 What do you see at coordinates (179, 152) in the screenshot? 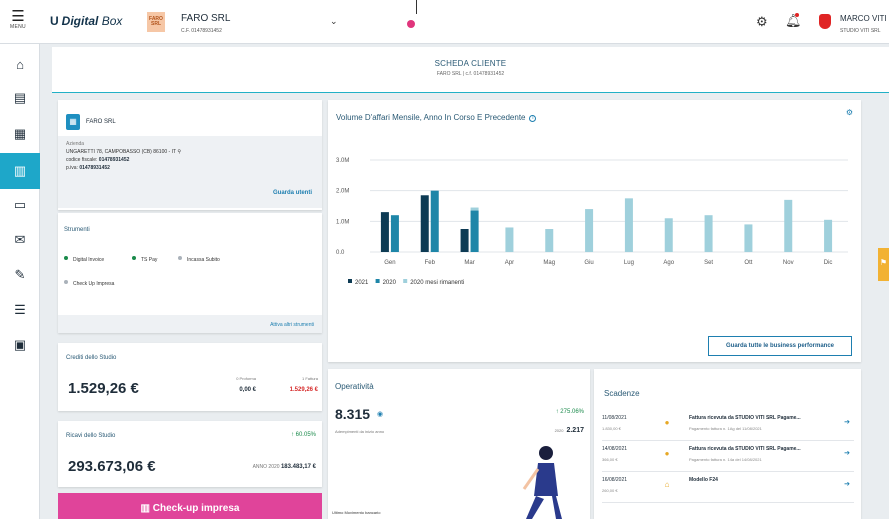
I see `map-pin-icon: ⚲` at bounding box center [179, 152].